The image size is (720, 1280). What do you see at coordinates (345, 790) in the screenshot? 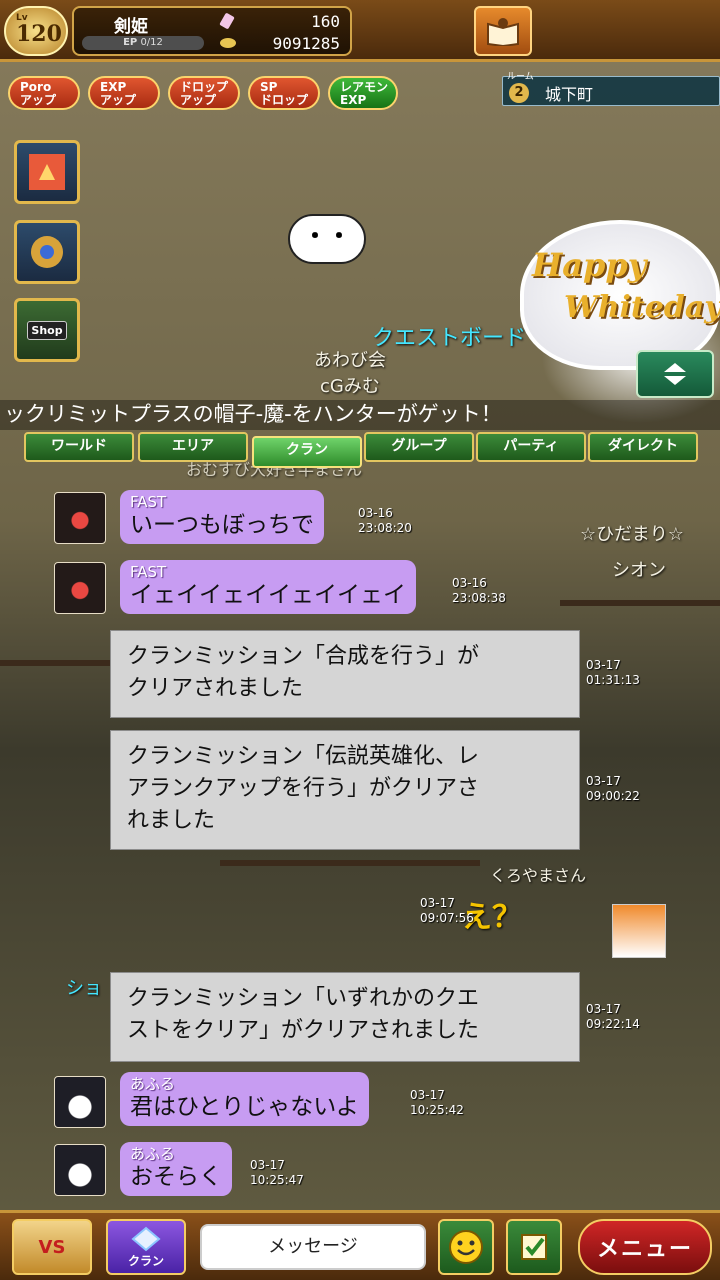
I see `system-message: クランミッション「伝説英雄化、レ アランクアップを行う」がクリアさ れました` at bounding box center [345, 790].